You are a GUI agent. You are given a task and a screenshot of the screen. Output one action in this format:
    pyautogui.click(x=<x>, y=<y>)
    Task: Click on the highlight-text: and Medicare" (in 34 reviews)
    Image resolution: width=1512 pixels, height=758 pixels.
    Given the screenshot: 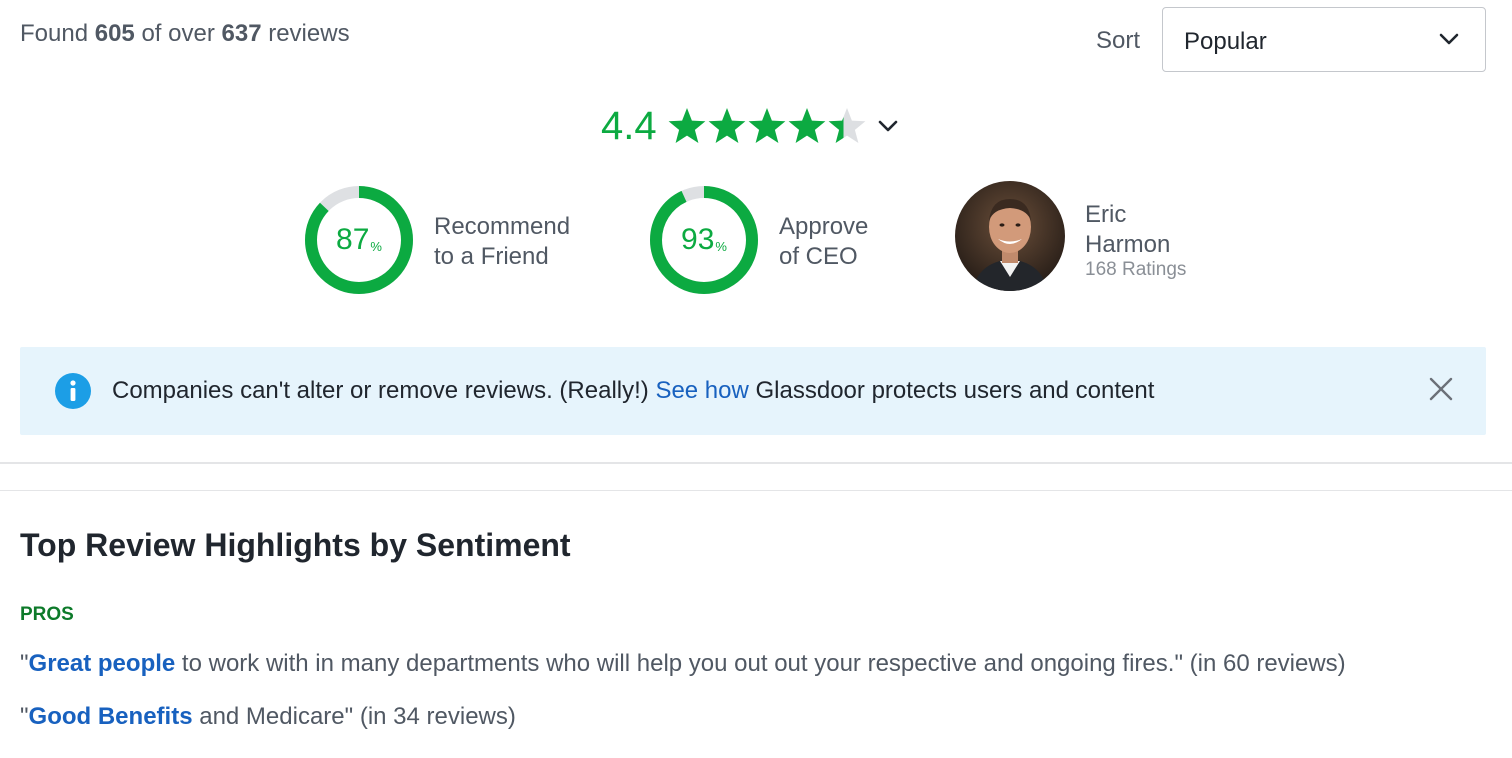 What is the action you would take?
    pyautogui.click(x=357, y=716)
    